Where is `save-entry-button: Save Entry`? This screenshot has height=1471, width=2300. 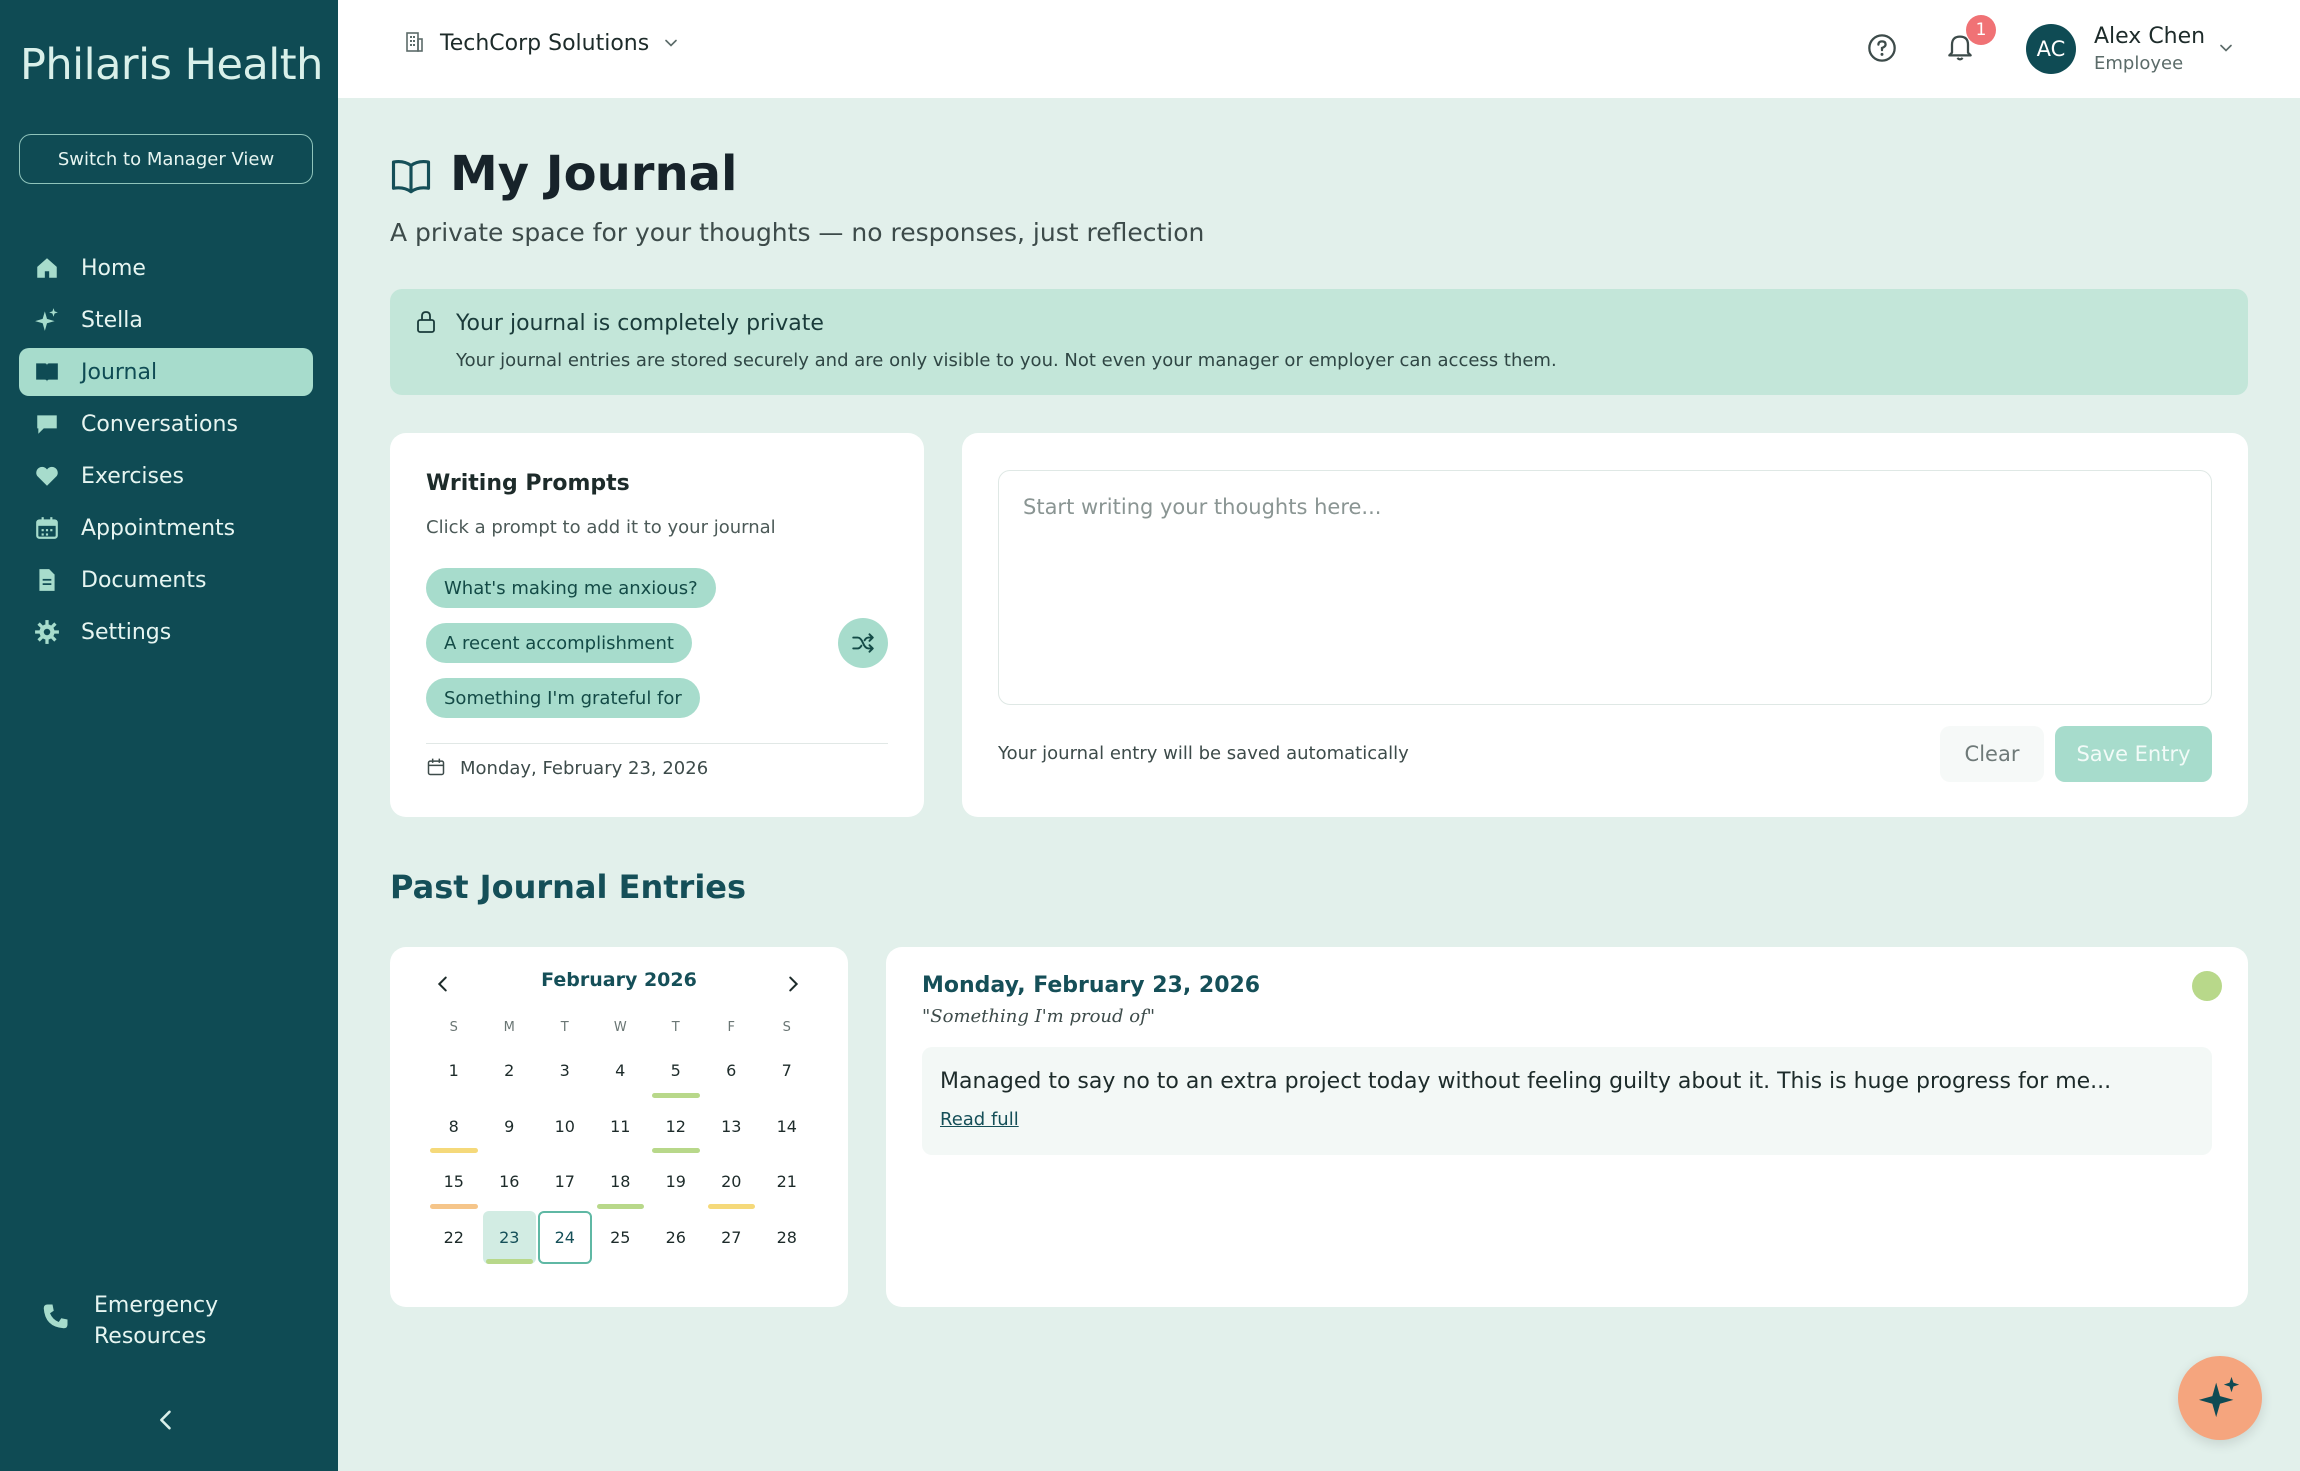 save-entry-button: Save Entry is located at coordinates (2133, 754).